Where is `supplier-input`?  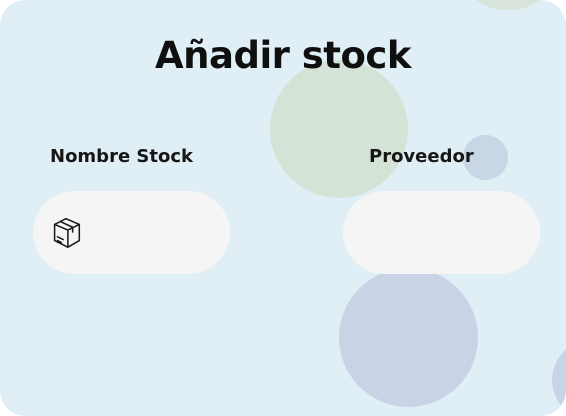 supplier-input is located at coordinates (444, 233).